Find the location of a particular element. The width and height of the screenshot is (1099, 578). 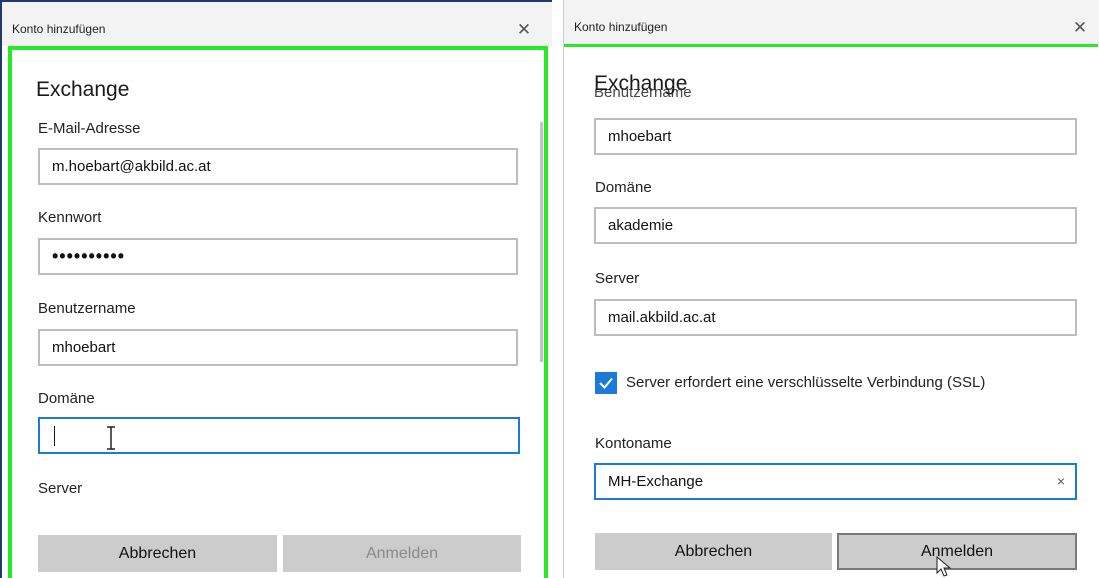

account-name-label: Kontoname is located at coordinates (633, 443).